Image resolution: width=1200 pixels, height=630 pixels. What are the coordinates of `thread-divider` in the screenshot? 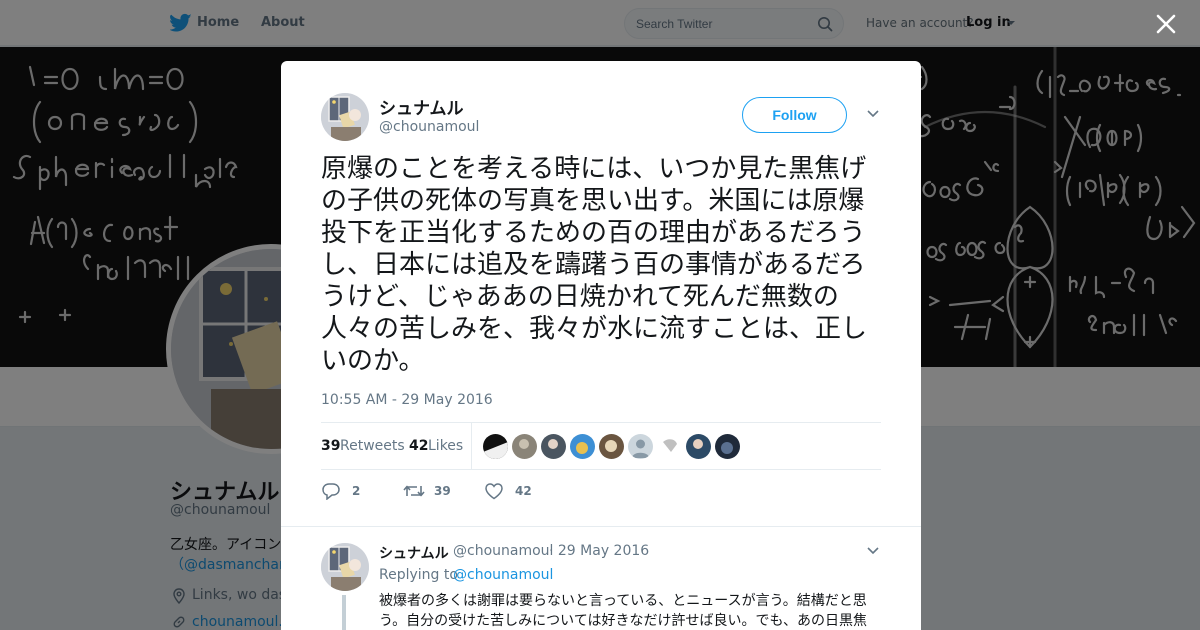 It's located at (601, 522).